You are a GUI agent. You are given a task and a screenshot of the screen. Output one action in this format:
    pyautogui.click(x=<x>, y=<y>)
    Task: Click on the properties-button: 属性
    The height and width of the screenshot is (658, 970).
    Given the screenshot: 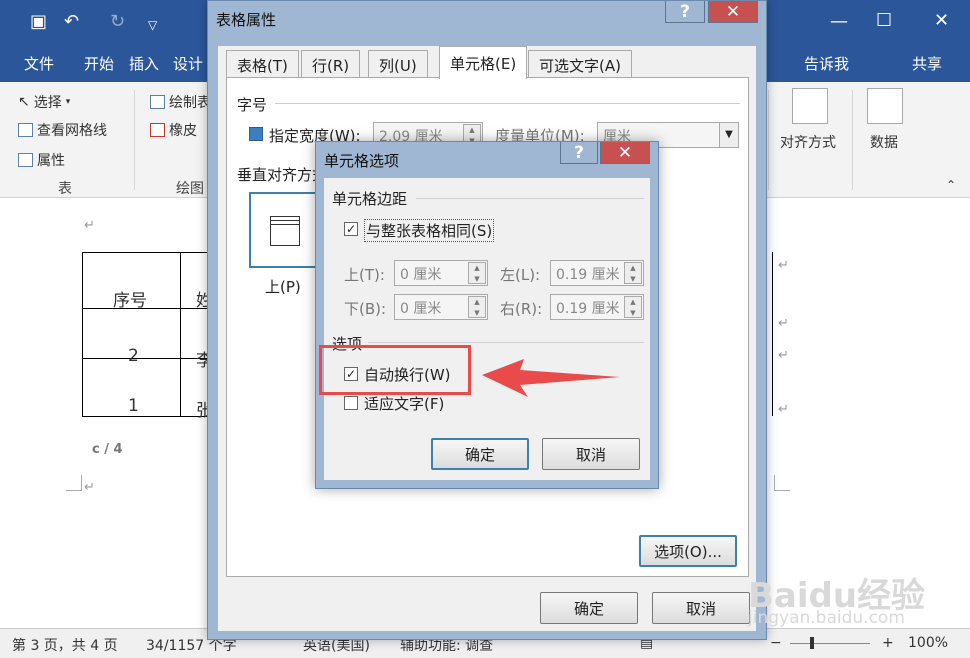 What is the action you would take?
    pyautogui.click(x=41, y=160)
    